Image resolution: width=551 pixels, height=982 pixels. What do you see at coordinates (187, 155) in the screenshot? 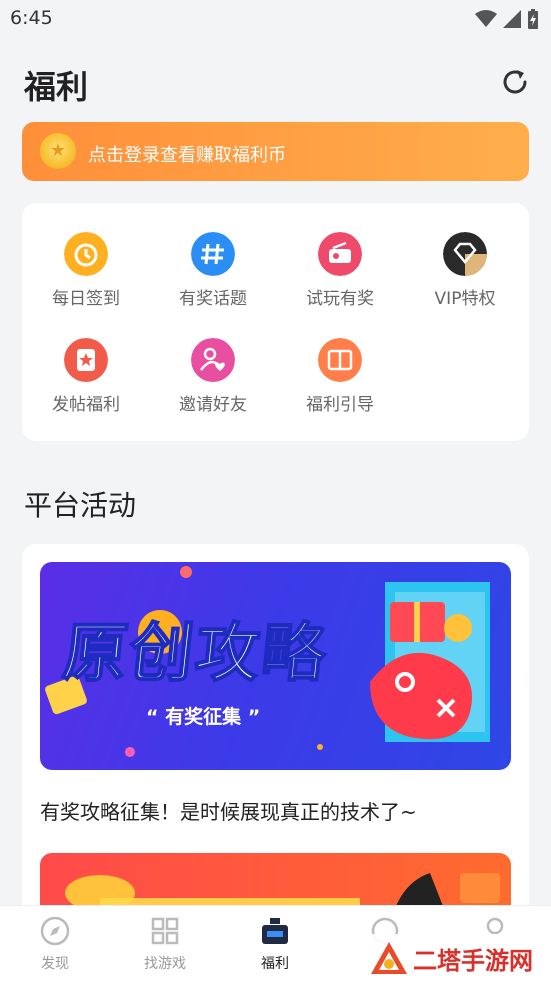
I see `login-banner-text: 点击登录查看赚取福利币` at bounding box center [187, 155].